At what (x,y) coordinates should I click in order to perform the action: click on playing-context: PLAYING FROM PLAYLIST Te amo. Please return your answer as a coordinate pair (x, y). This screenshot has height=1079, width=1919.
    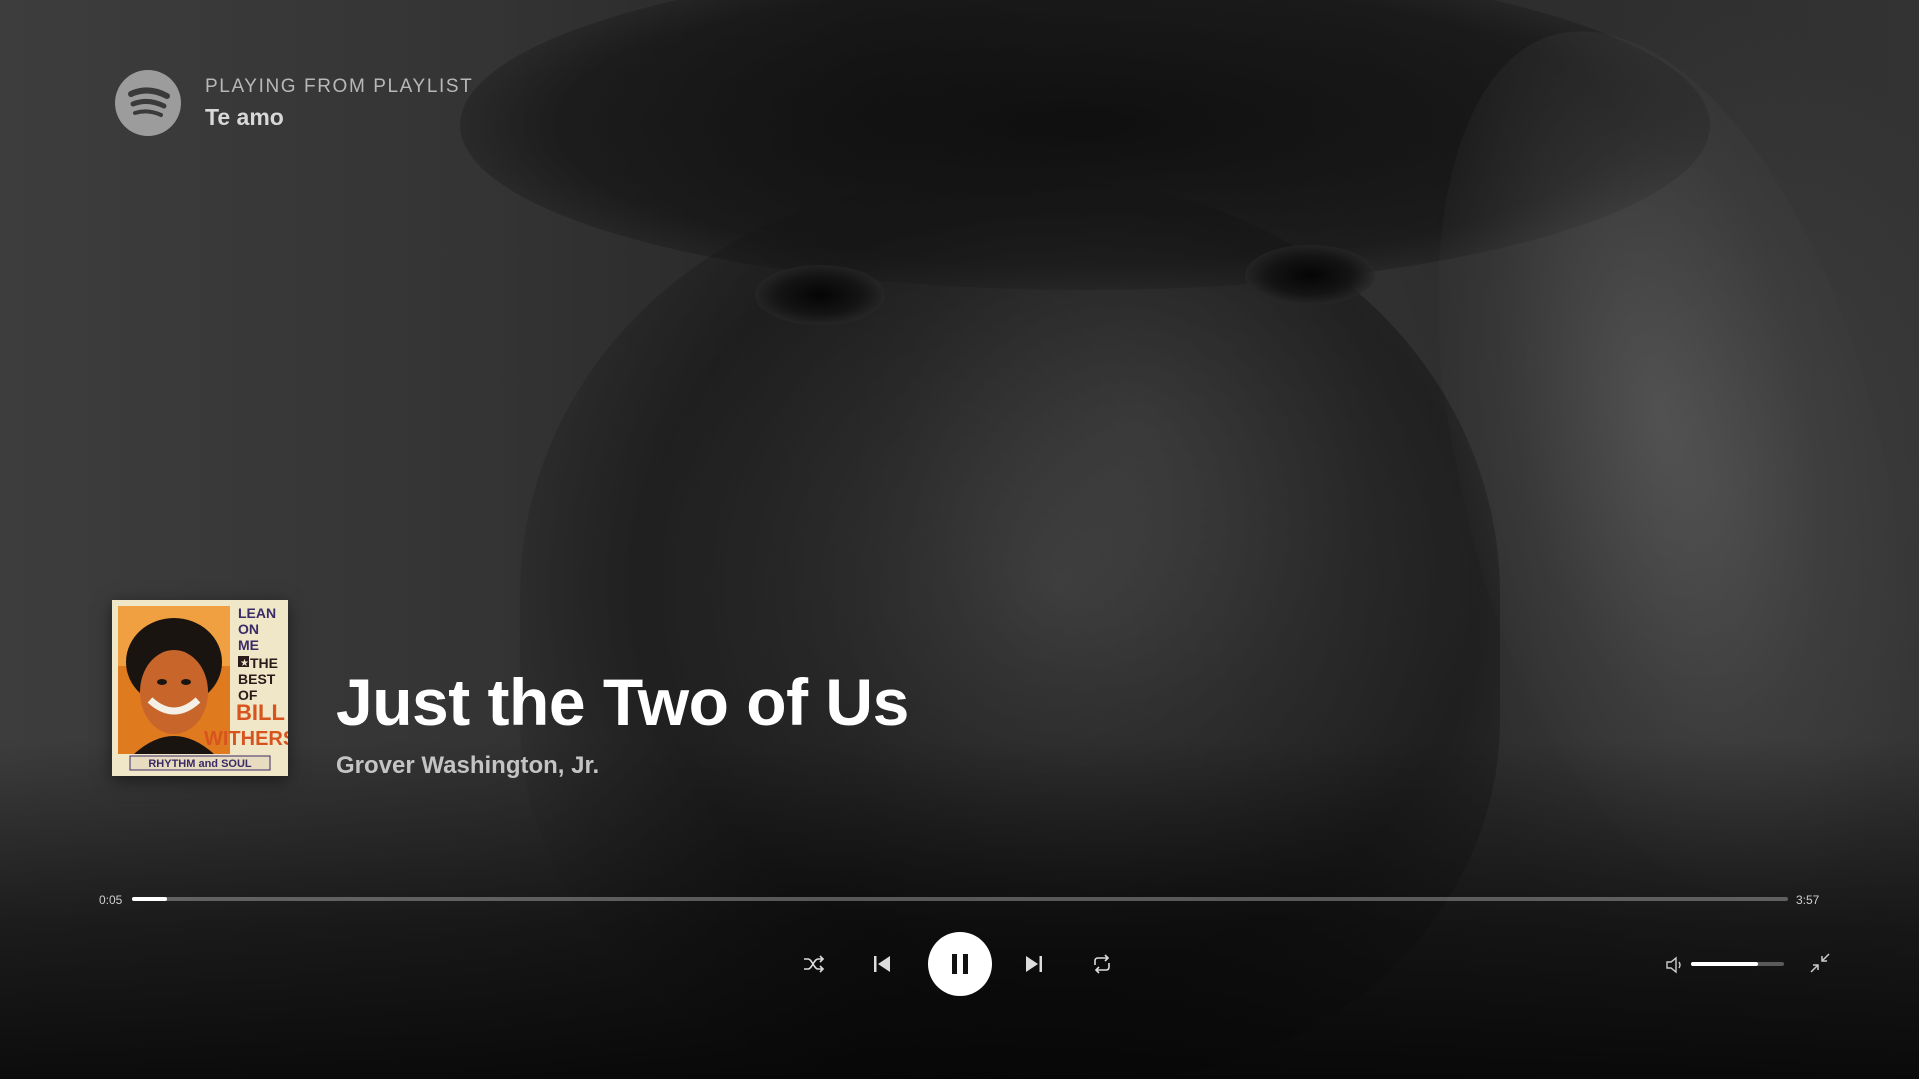
    Looking at the image, I should click on (294, 103).